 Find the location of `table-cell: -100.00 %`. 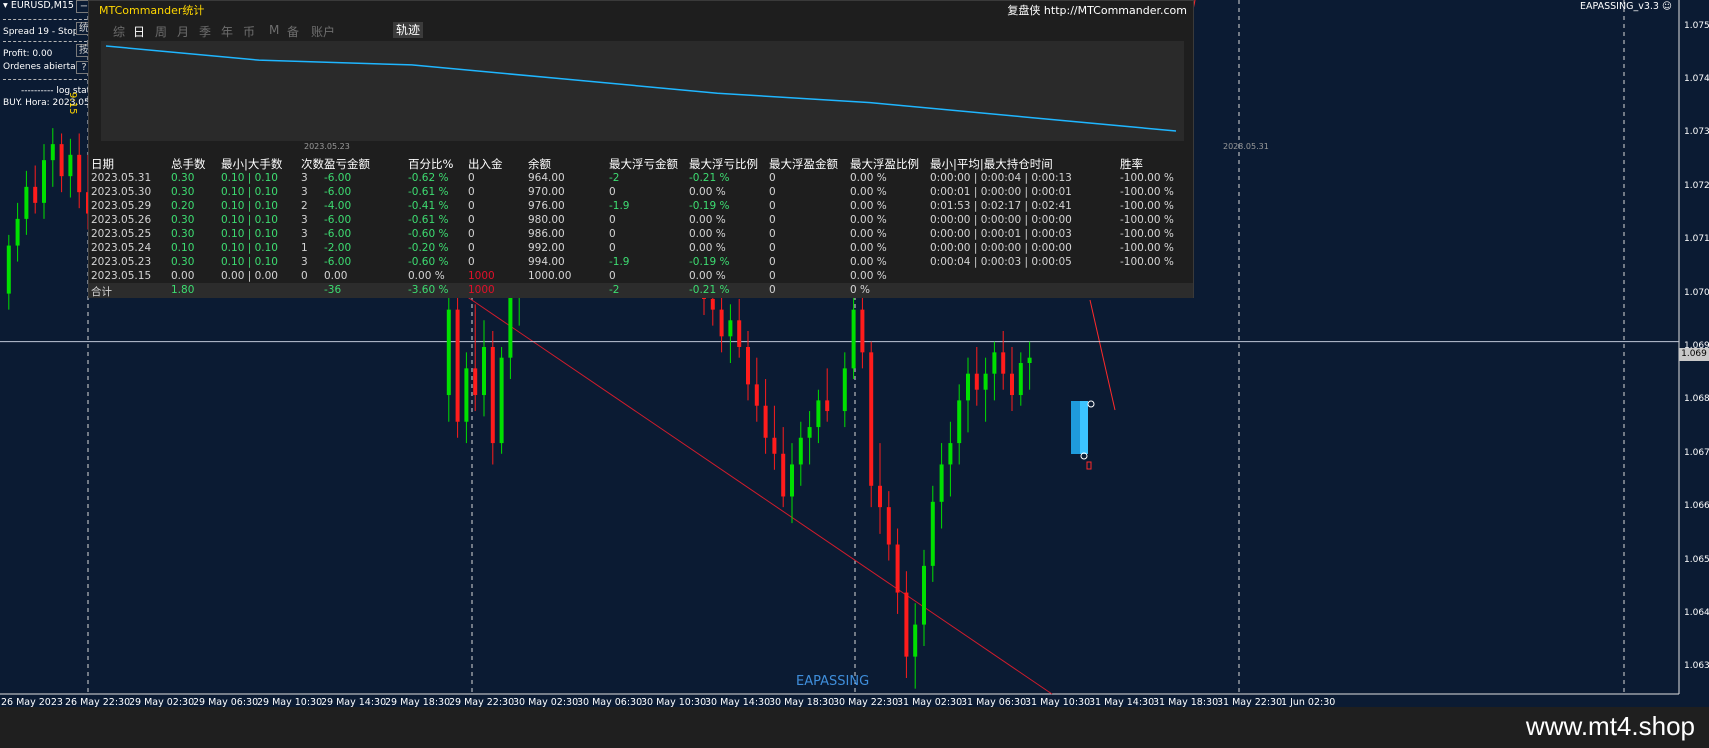

table-cell: -100.00 % is located at coordinates (1147, 206).